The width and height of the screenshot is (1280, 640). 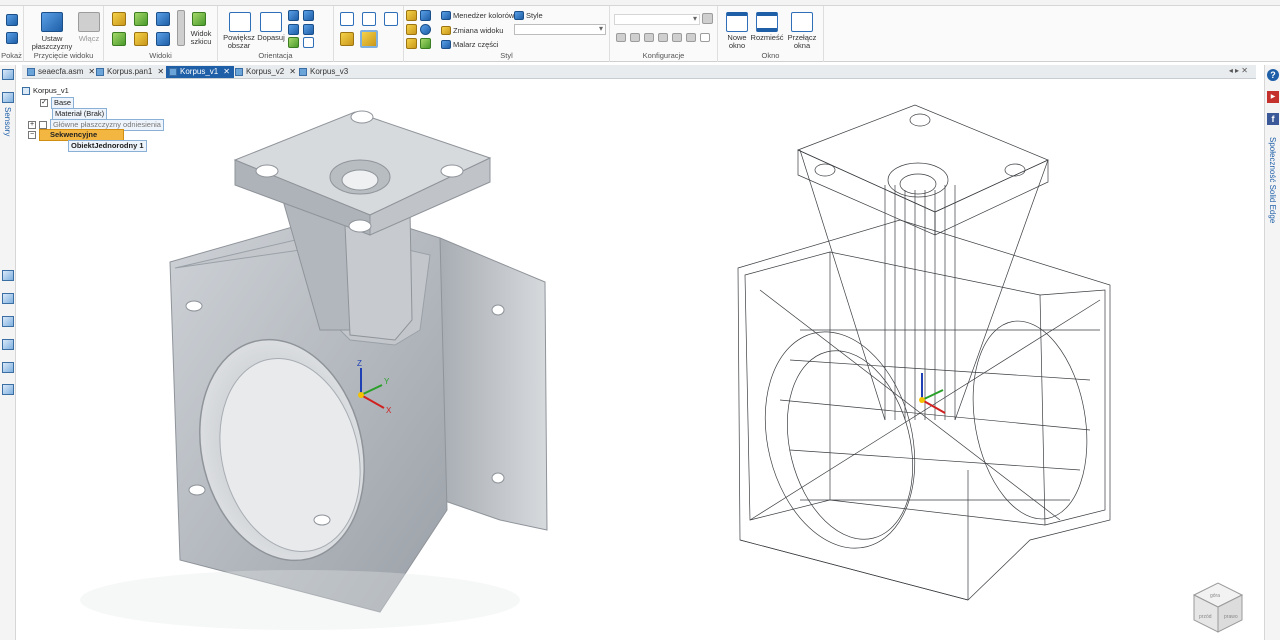 I want to click on community-tab: Społeczność Solid Edge, so click(x=1272, y=180).